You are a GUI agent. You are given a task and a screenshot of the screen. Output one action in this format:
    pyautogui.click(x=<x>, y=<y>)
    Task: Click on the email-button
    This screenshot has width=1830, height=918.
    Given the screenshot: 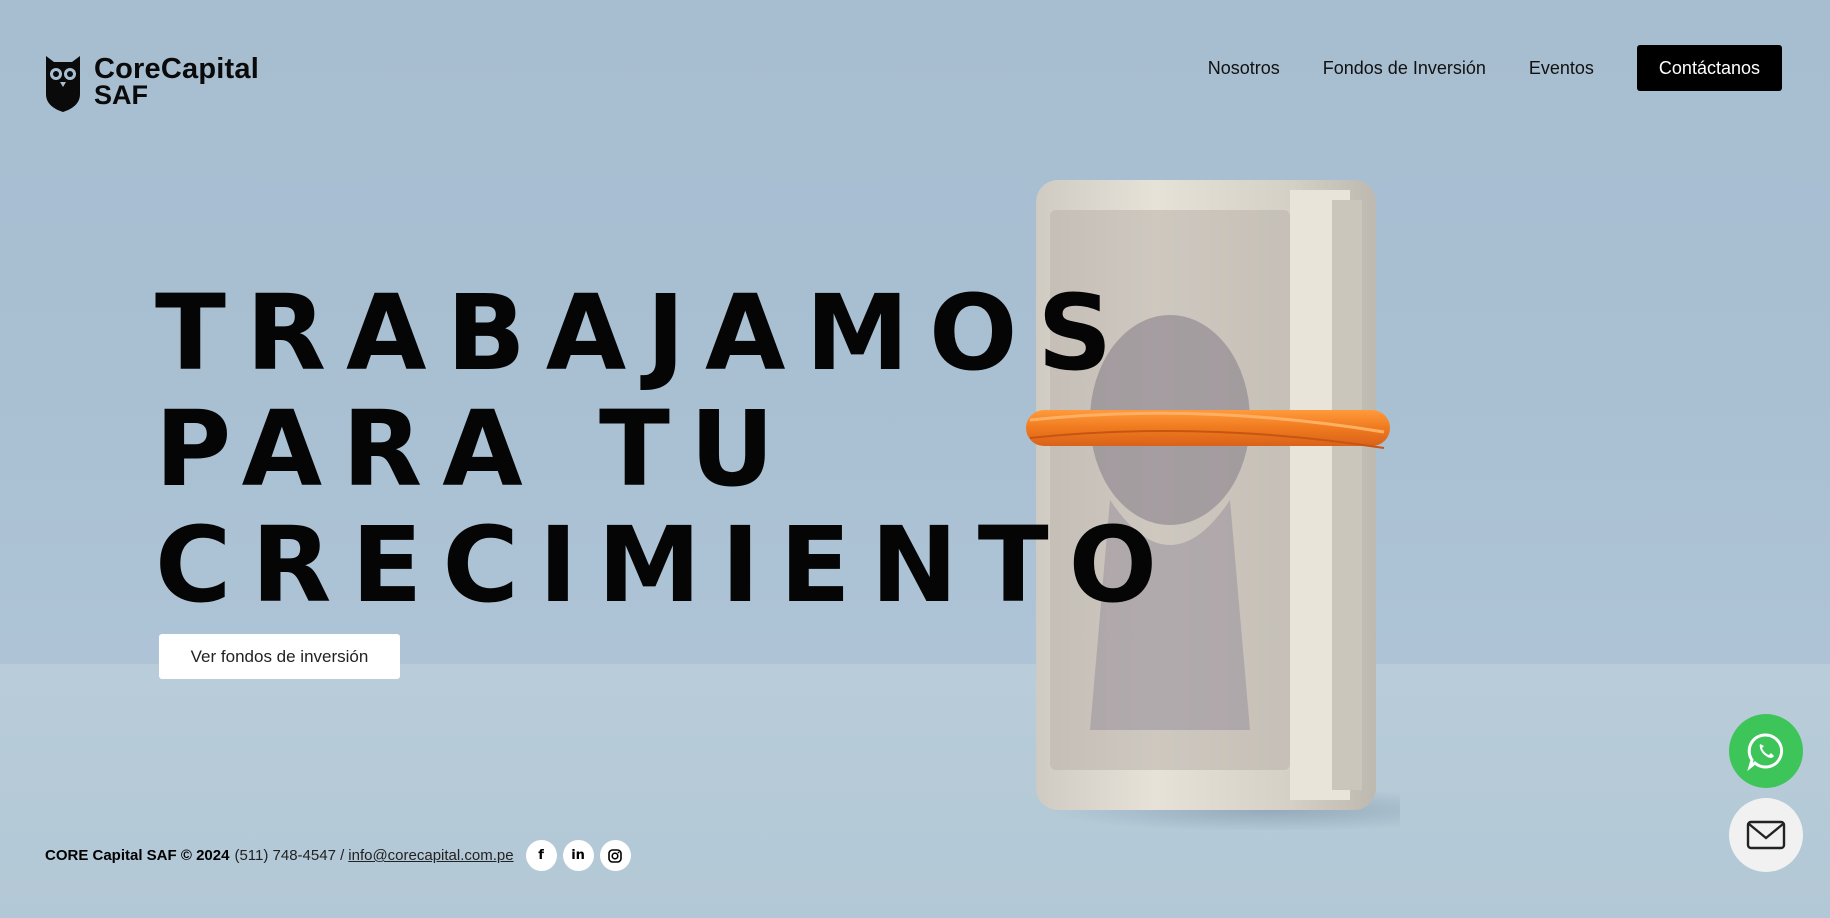 What is the action you would take?
    pyautogui.click(x=1766, y=835)
    